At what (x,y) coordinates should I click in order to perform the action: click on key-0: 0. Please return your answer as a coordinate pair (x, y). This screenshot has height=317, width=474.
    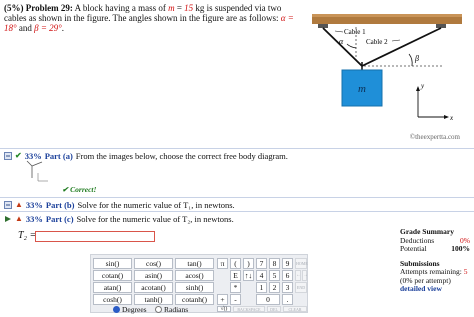
    Looking at the image, I should click on (268, 299).